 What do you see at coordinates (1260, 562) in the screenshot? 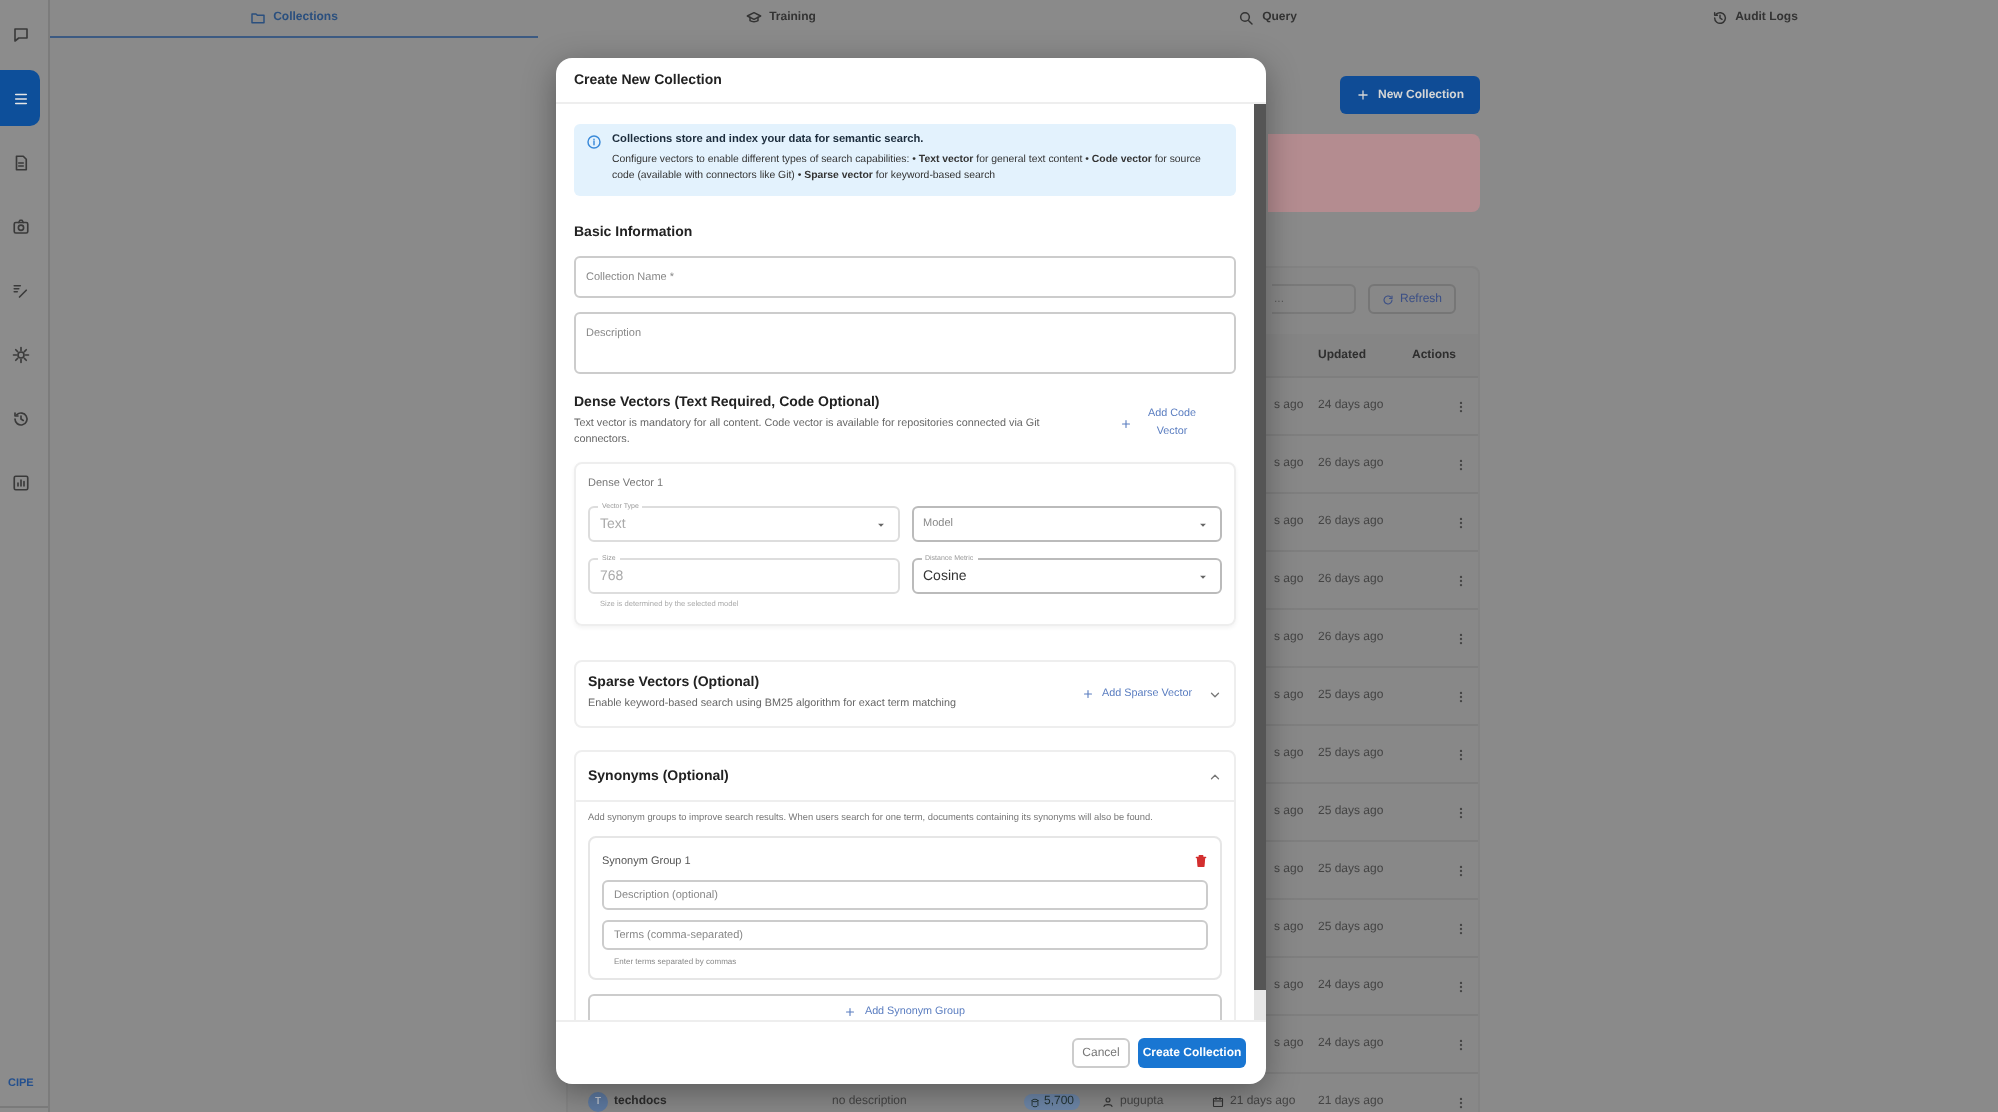
I see `scrollbar` at bounding box center [1260, 562].